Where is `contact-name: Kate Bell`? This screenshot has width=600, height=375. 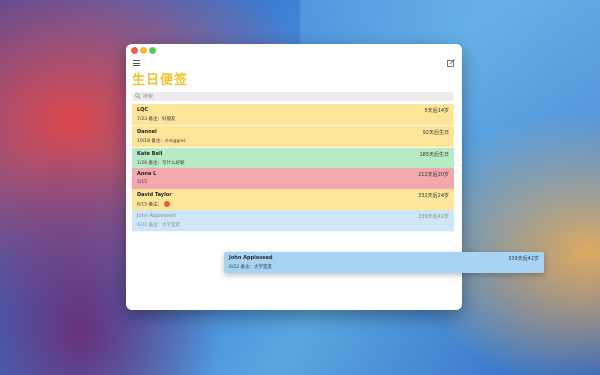 contact-name: Kate Bell is located at coordinates (150, 154).